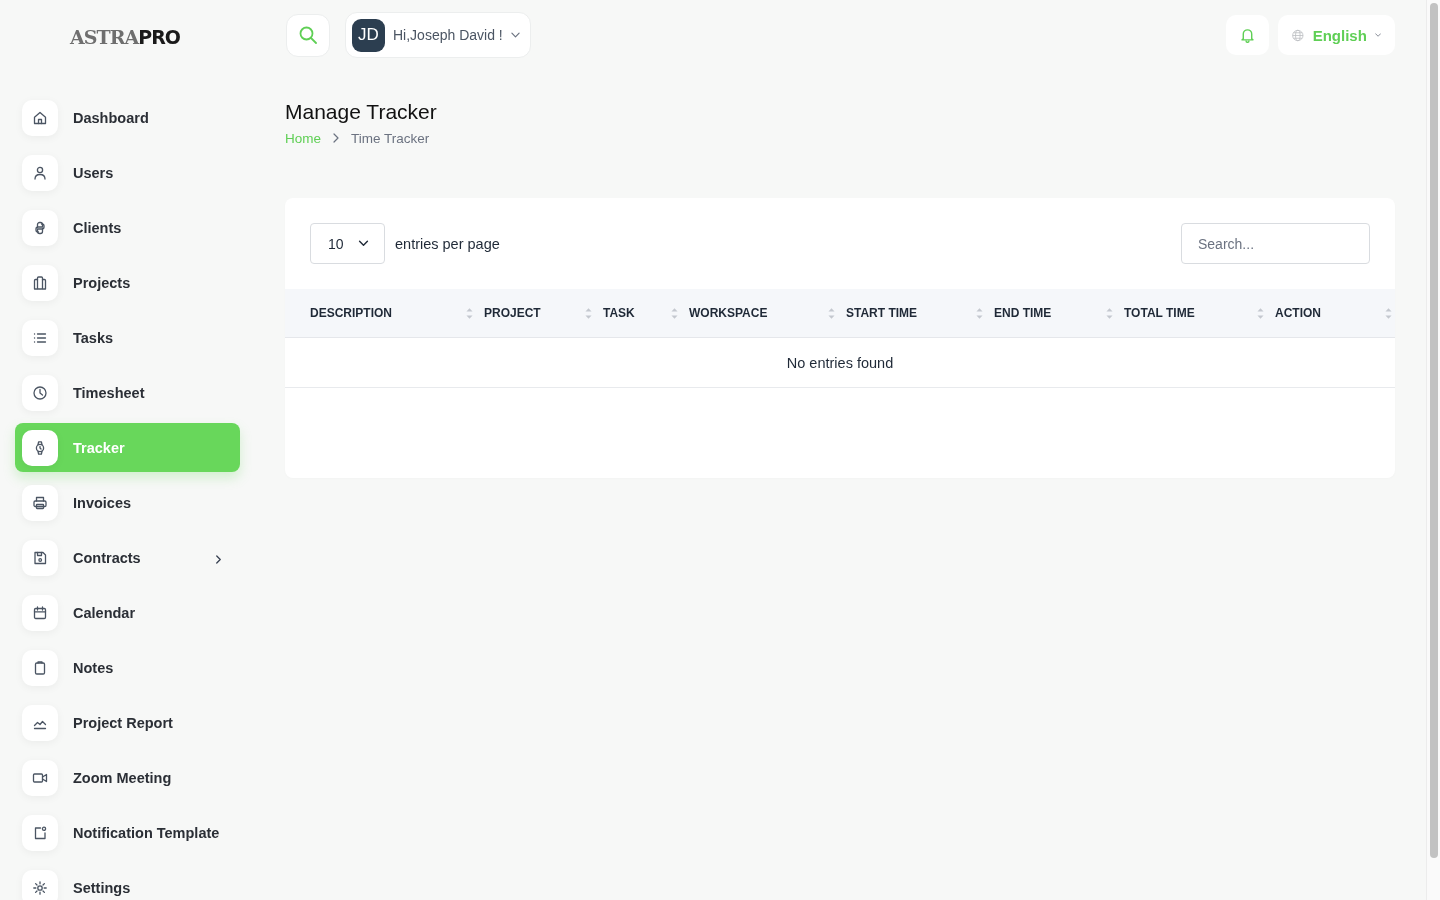  Describe the element at coordinates (912, 313) in the screenshot. I see `column-header: START TIME` at that location.